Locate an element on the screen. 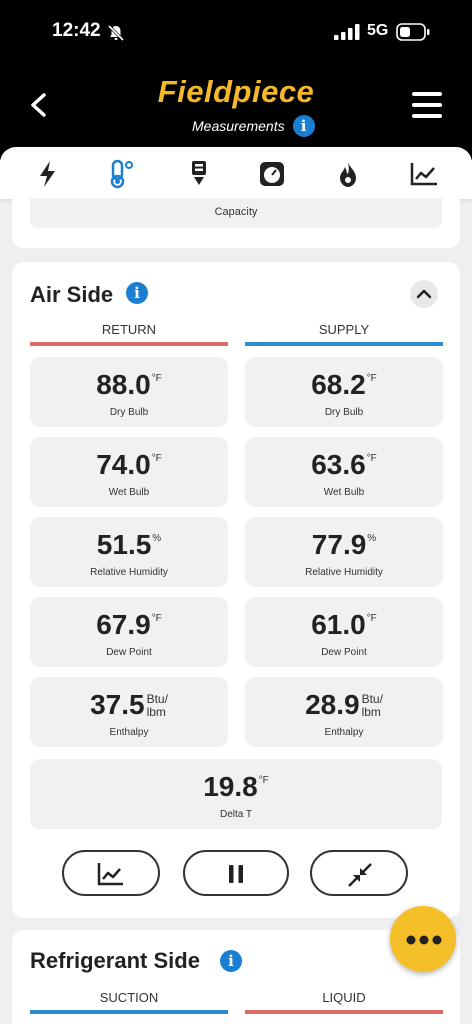 The width and height of the screenshot is (472, 1024). more-options-button is located at coordinates (423, 939).